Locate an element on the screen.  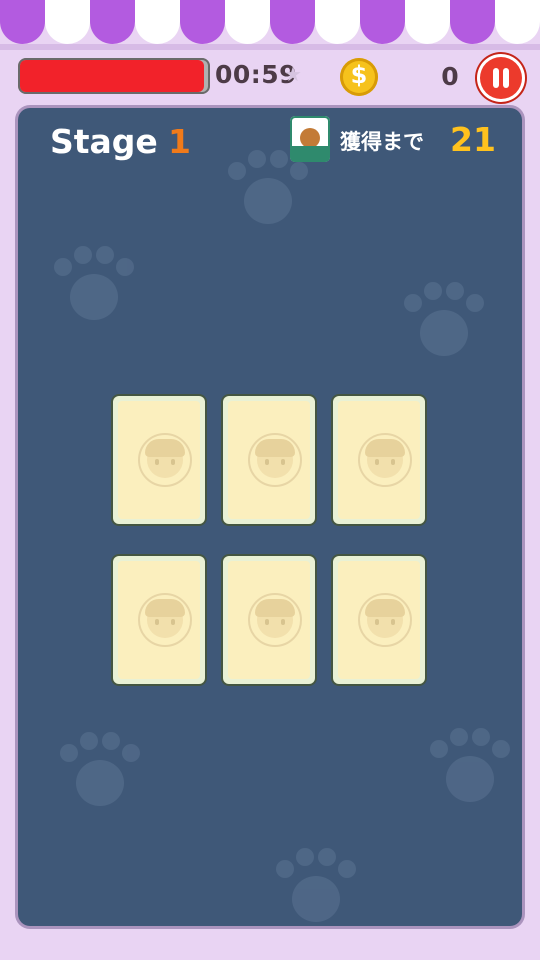
pause-icon is located at coordinates (496, 78).